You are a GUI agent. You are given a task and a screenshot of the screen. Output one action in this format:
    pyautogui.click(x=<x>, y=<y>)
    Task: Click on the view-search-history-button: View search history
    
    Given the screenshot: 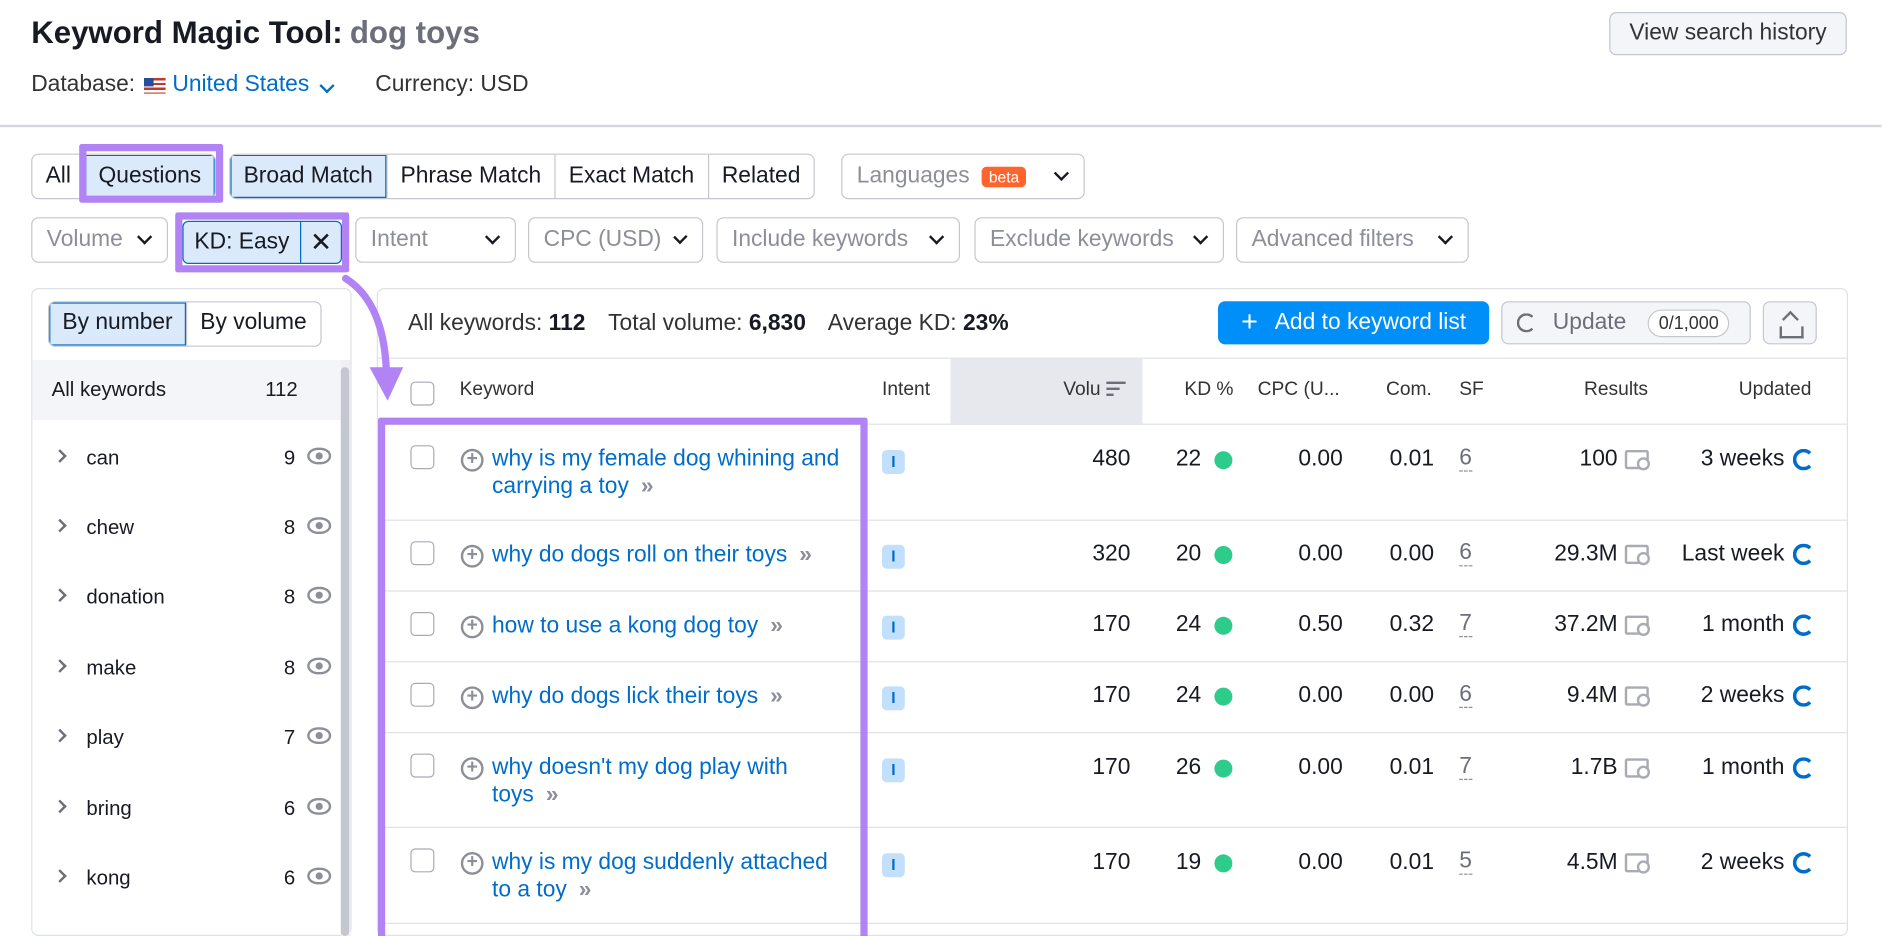 What is the action you would take?
    pyautogui.click(x=1728, y=34)
    